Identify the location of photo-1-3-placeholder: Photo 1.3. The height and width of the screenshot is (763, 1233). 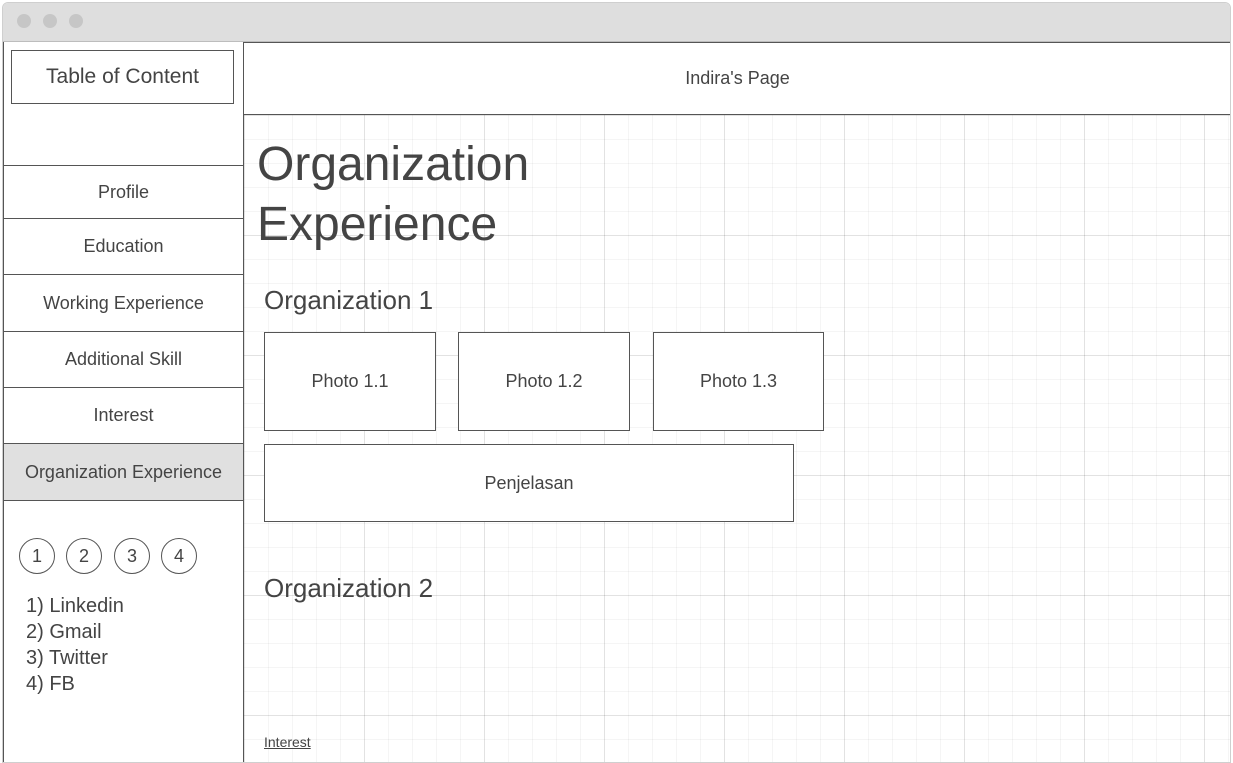
(738, 381).